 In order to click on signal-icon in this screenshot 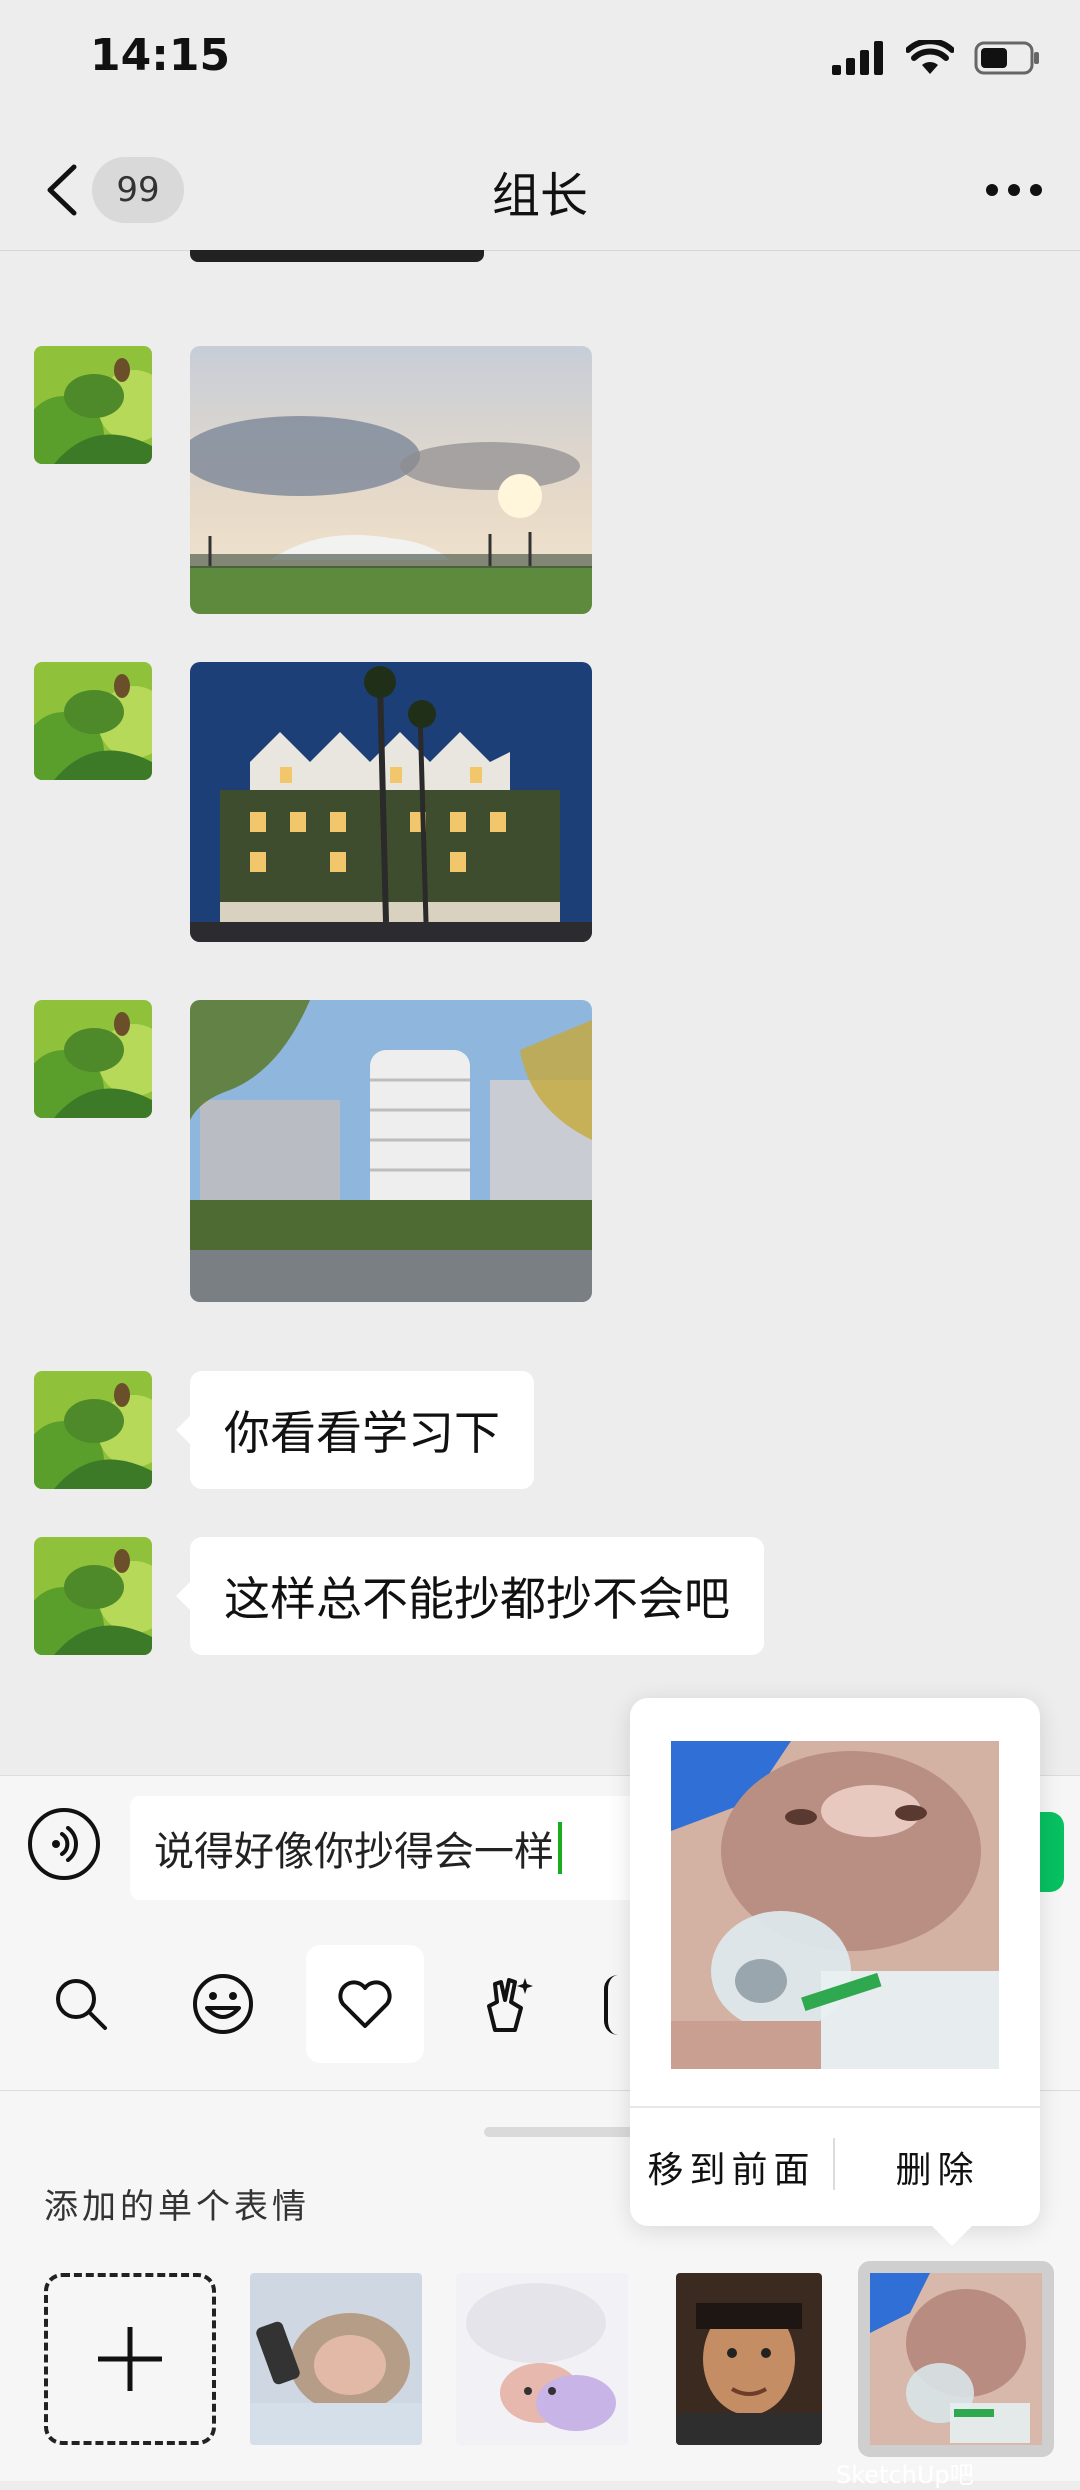, I will do `click(857, 58)`.